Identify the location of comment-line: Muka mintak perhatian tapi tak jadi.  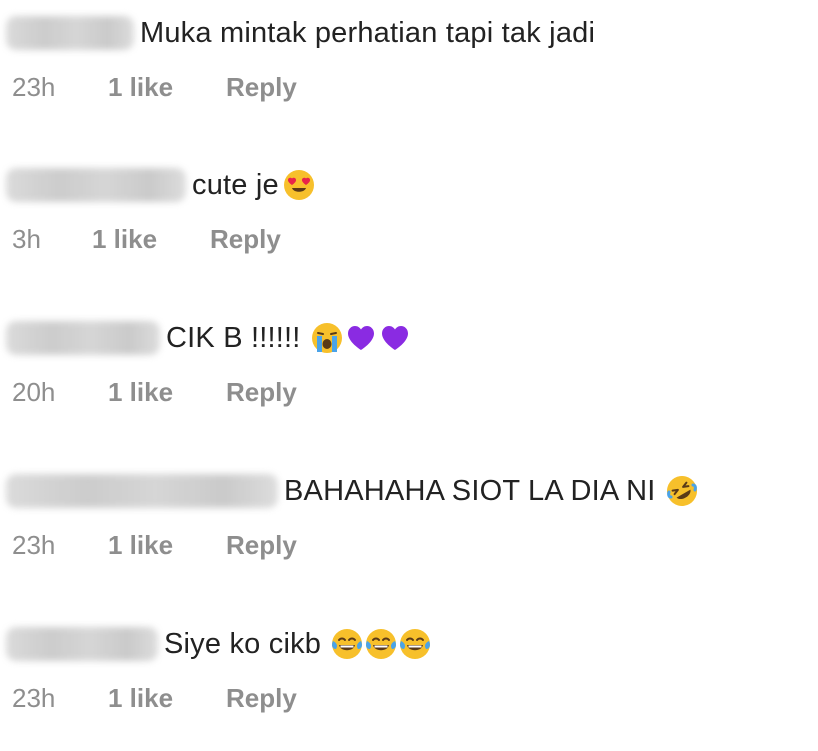
(297, 33).